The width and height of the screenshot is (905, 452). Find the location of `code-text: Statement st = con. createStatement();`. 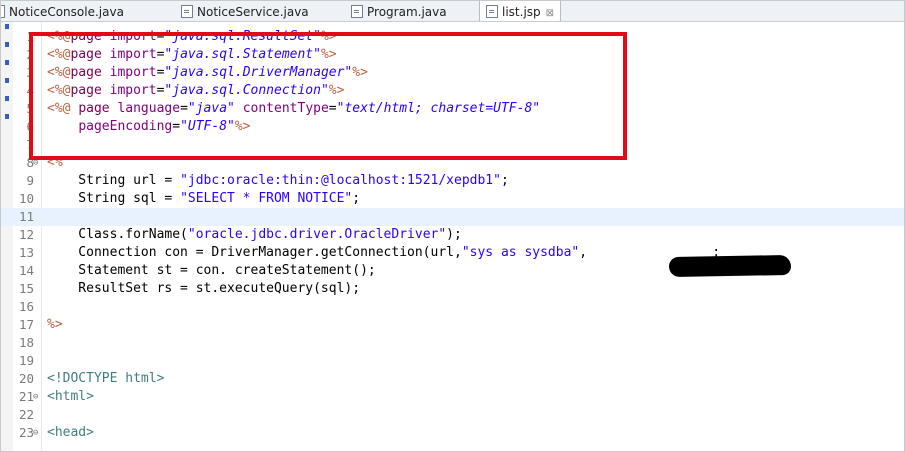

code-text: Statement st = con. createStatement(); is located at coordinates (211, 271).